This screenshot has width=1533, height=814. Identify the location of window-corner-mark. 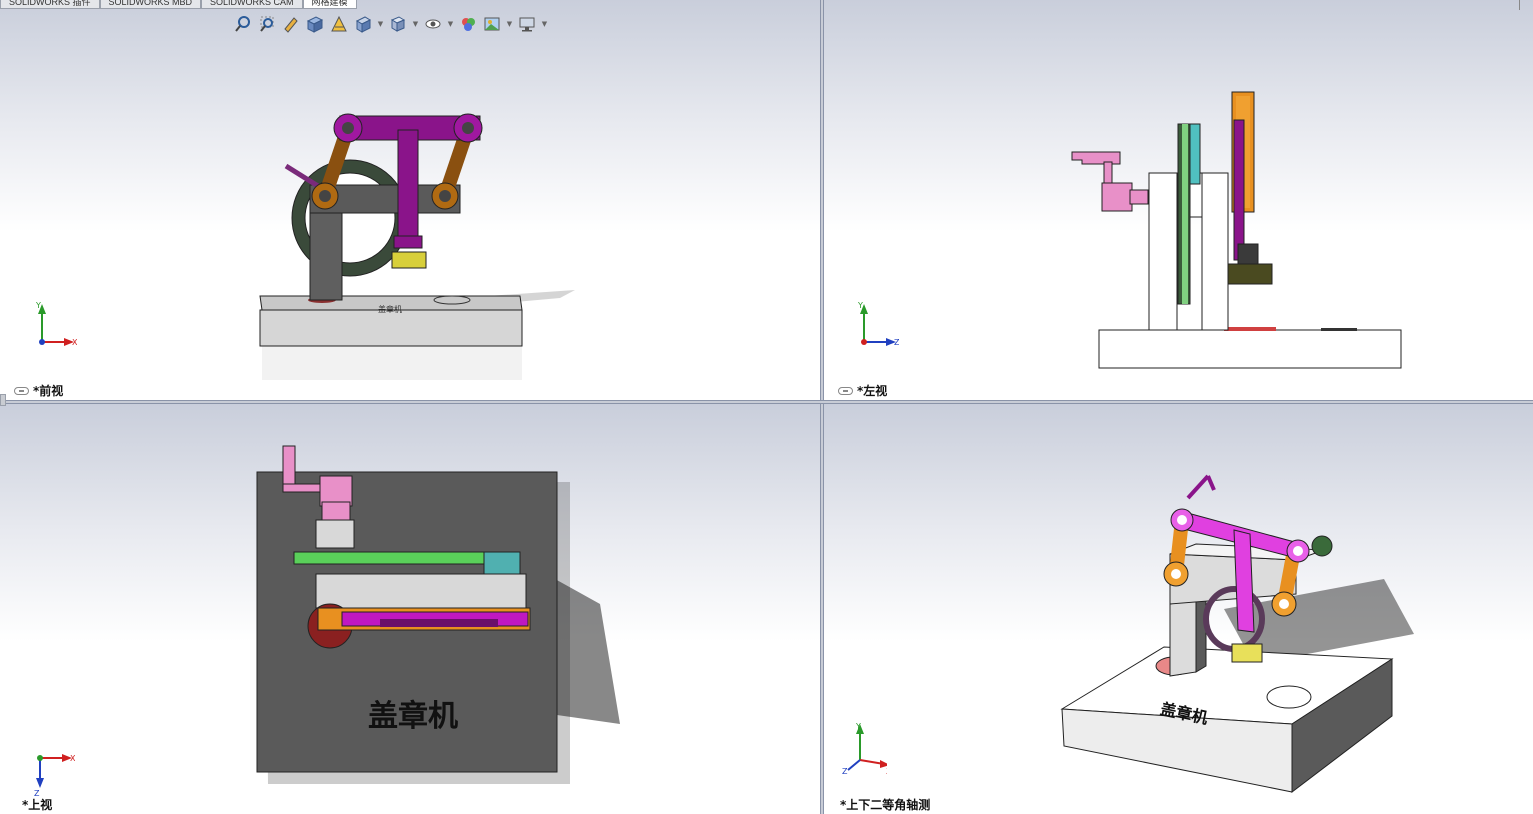
(1524, 5).